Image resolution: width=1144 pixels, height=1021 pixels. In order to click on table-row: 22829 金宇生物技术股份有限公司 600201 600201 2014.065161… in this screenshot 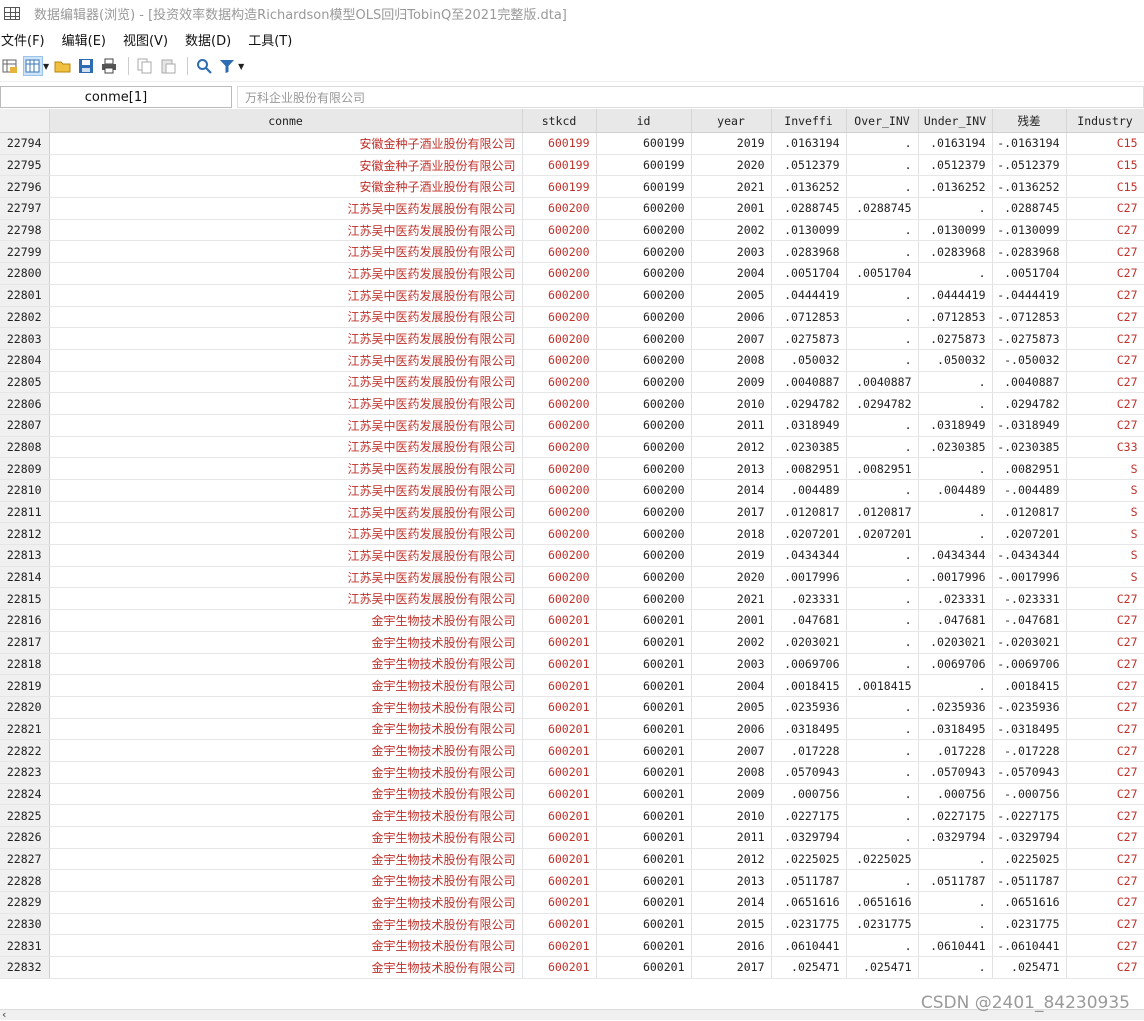, I will do `click(572, 902)`.